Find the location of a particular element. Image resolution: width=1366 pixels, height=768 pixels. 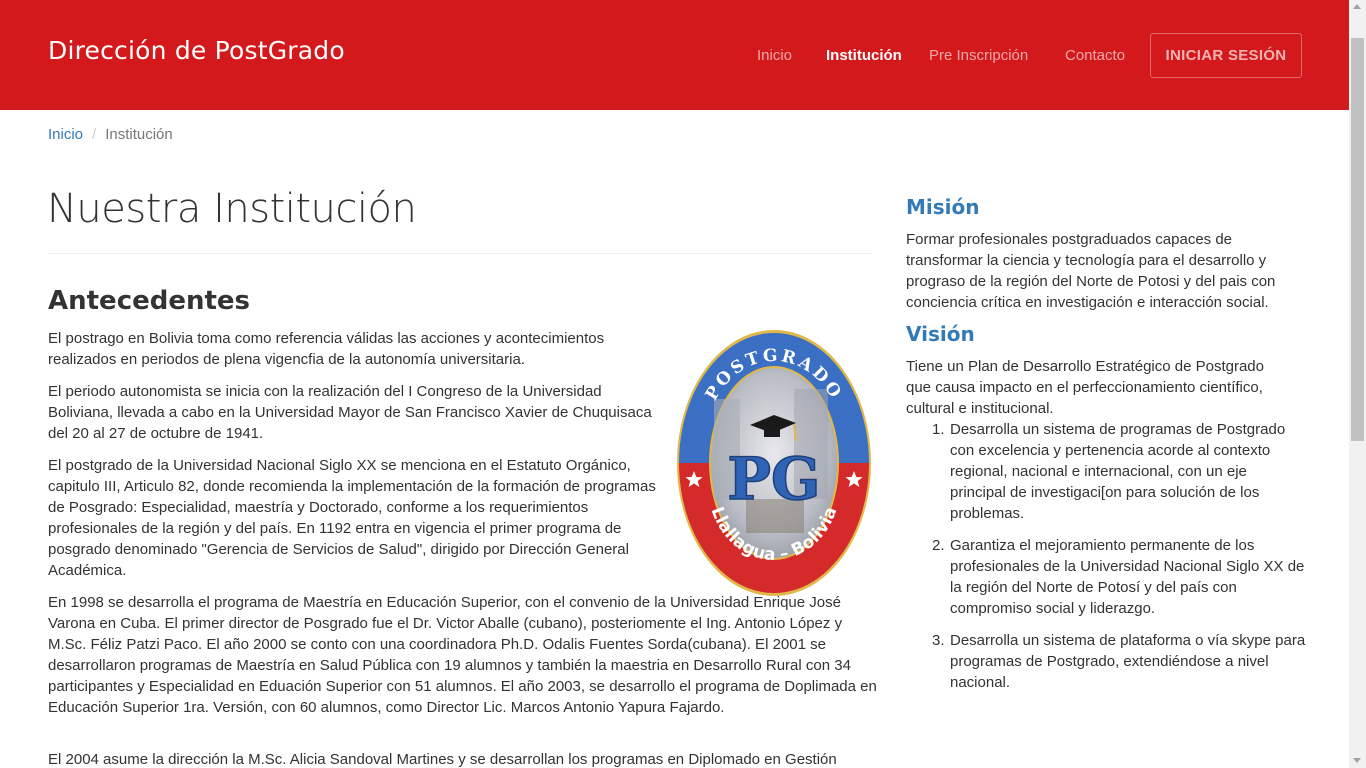

login-button: INICIAR SESIÓN is located at coordinates (1226, 55).